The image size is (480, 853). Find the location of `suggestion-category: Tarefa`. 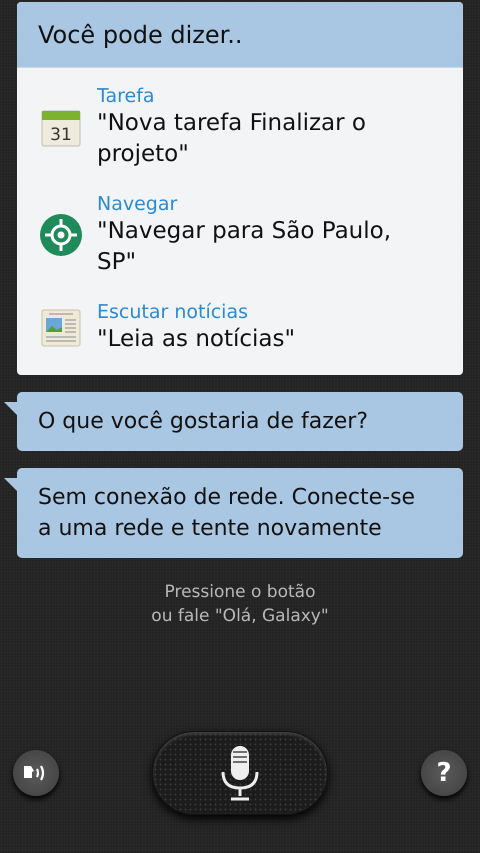

suggestion-category: Tarefa is located at coordinates (126, 96).